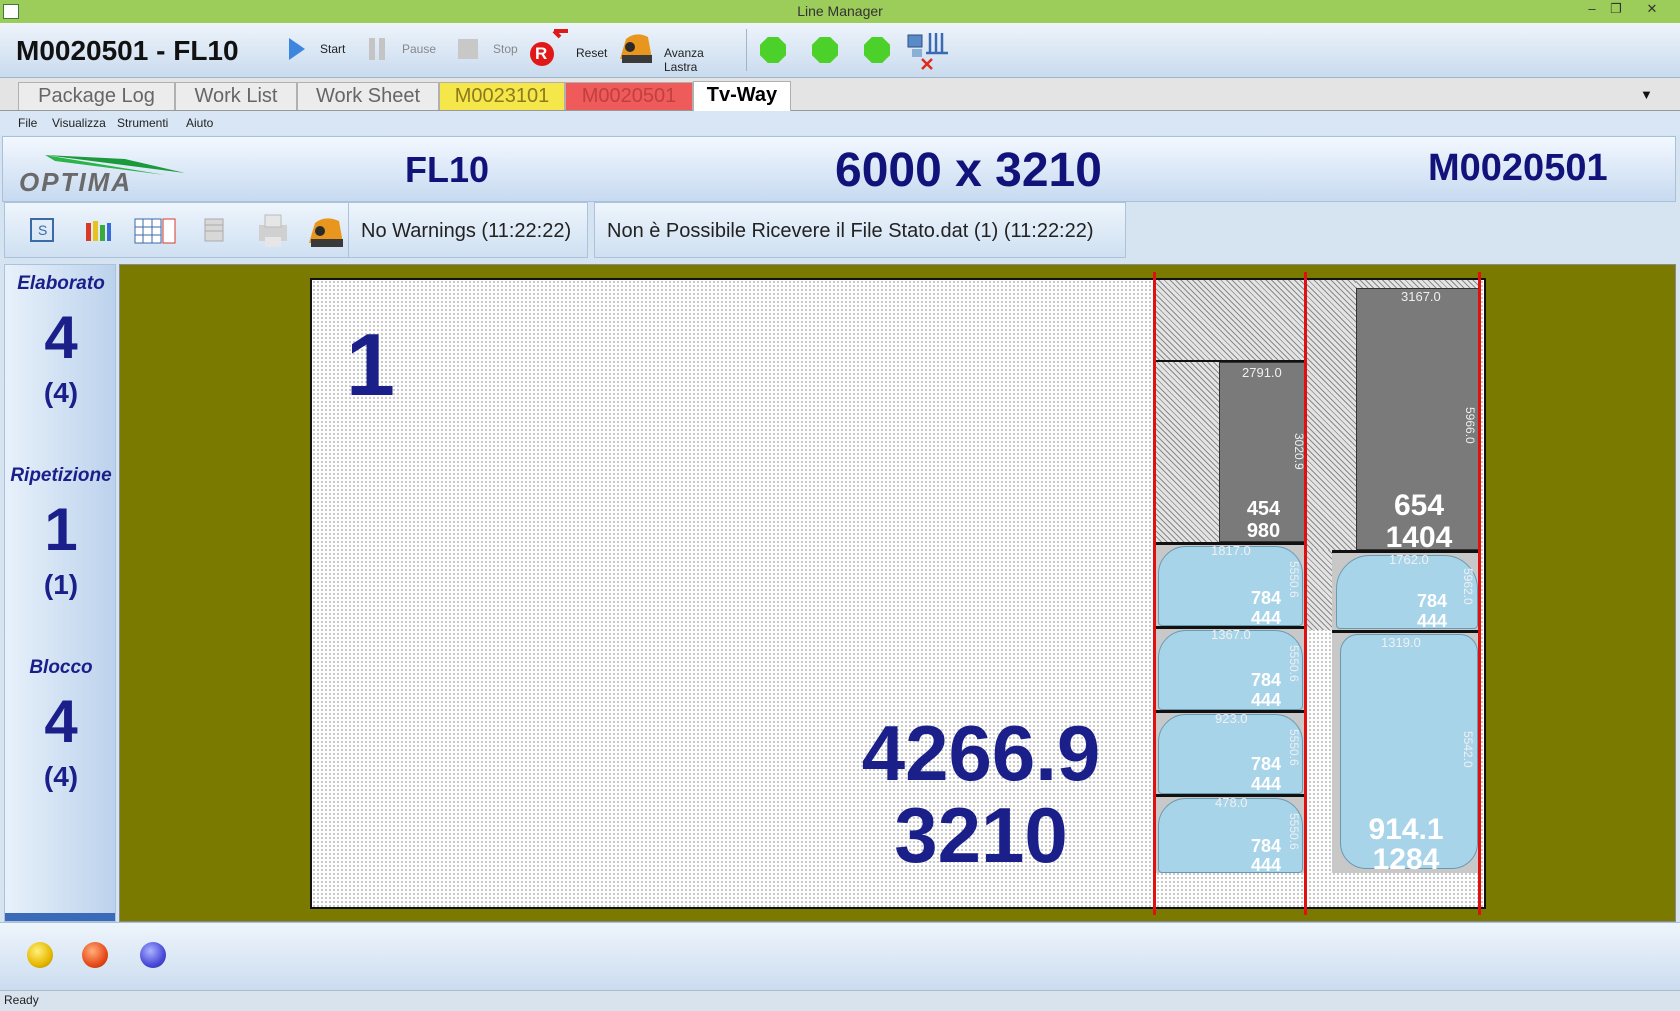 The image size is (1680, 1011). I want to click on stop-button: Stop, so click(487, 50).